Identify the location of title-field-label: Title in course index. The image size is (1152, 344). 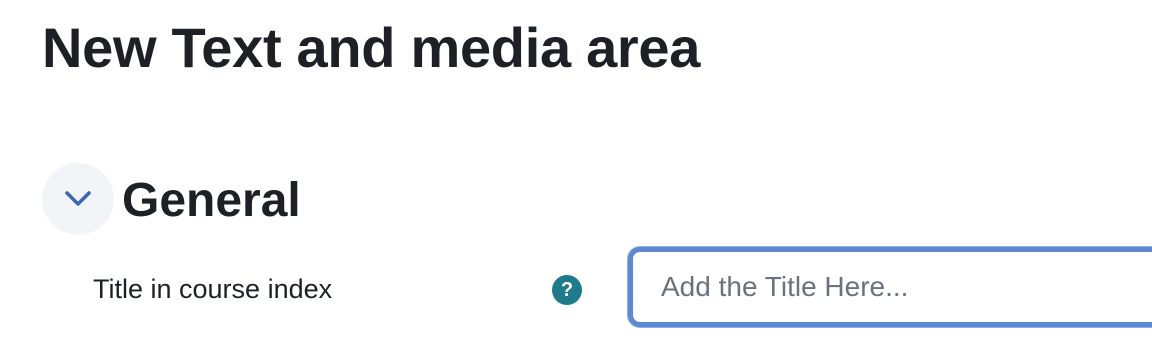
(213, 289).